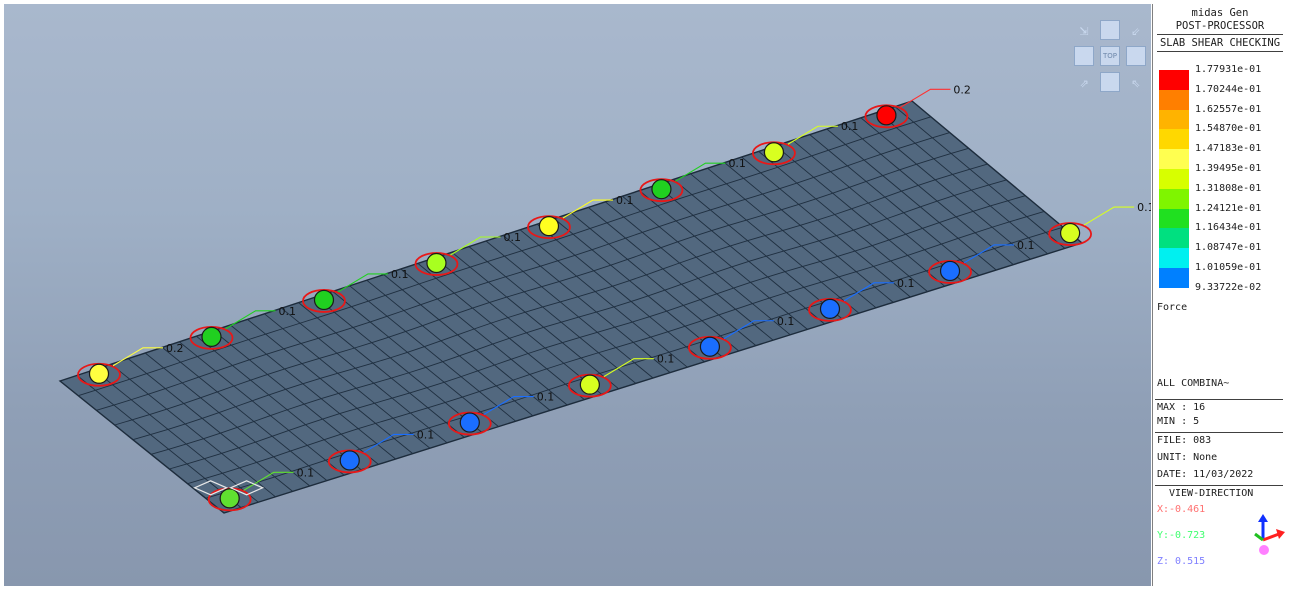 The image size is (1290, 590). What do you see at coordinates (1228, 287) in the screenshot?
I see `legend-value: 9.33722e-02` at bounding box center [1228, 287].